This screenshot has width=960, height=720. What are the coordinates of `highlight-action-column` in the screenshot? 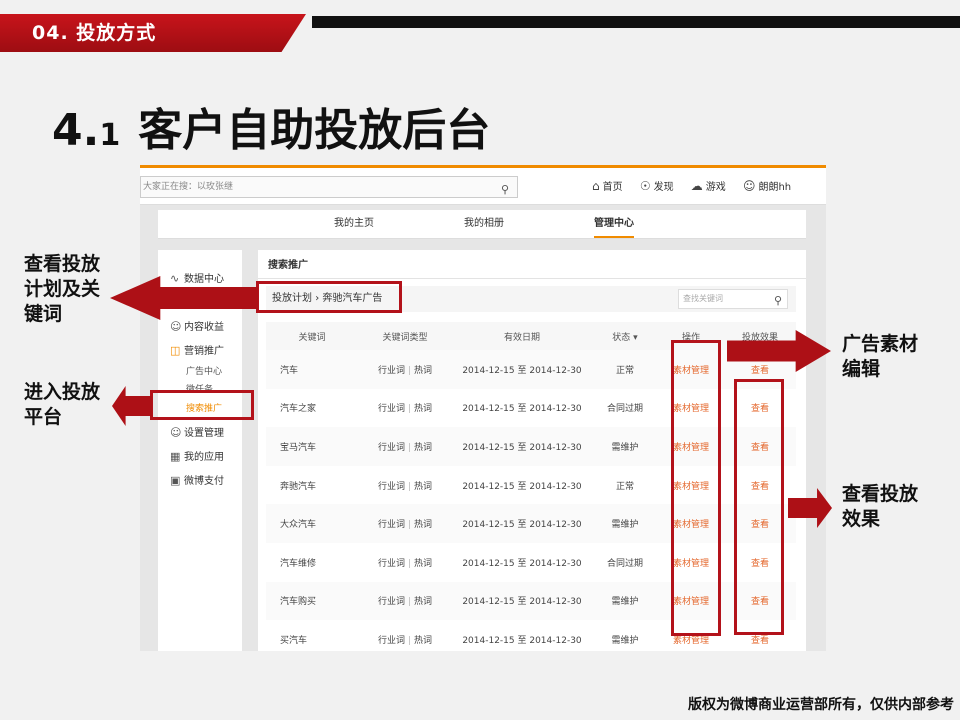 It's located at (696, 488).